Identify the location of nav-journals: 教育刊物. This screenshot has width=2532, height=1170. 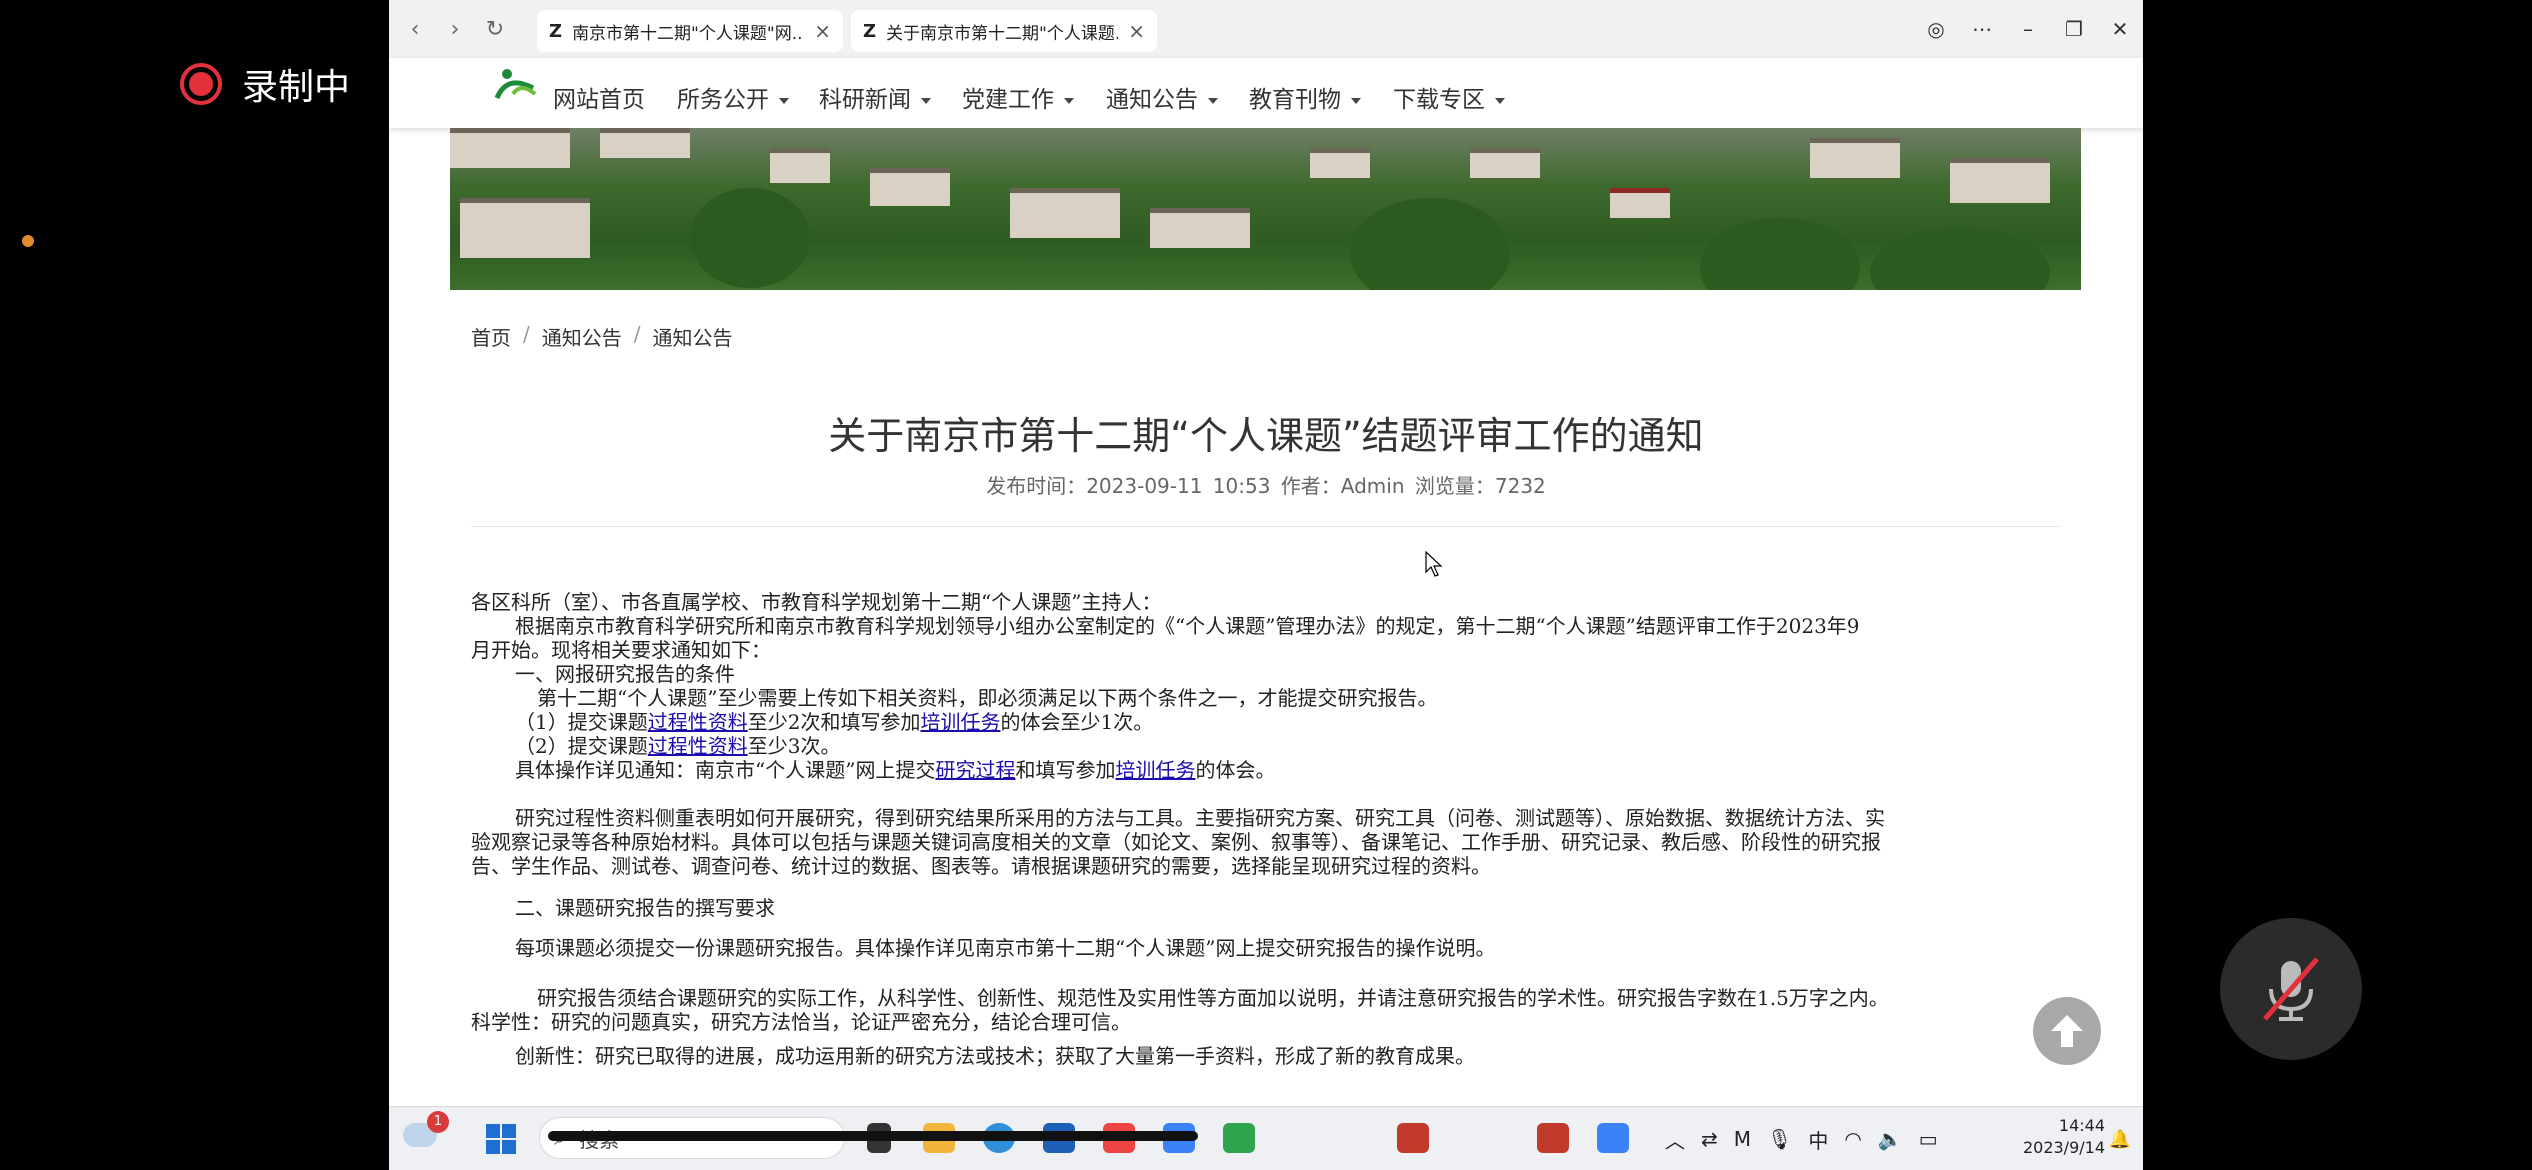
(1305, 97).